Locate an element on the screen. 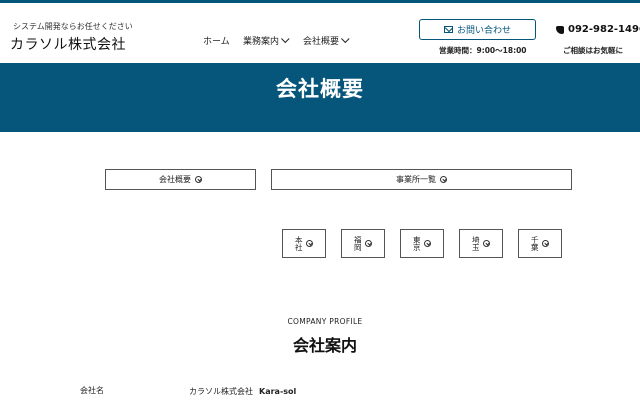 The width and height of the screenshot is (640, 400). nav-item-company: 会社概要 is located at coordinates (326, 40).